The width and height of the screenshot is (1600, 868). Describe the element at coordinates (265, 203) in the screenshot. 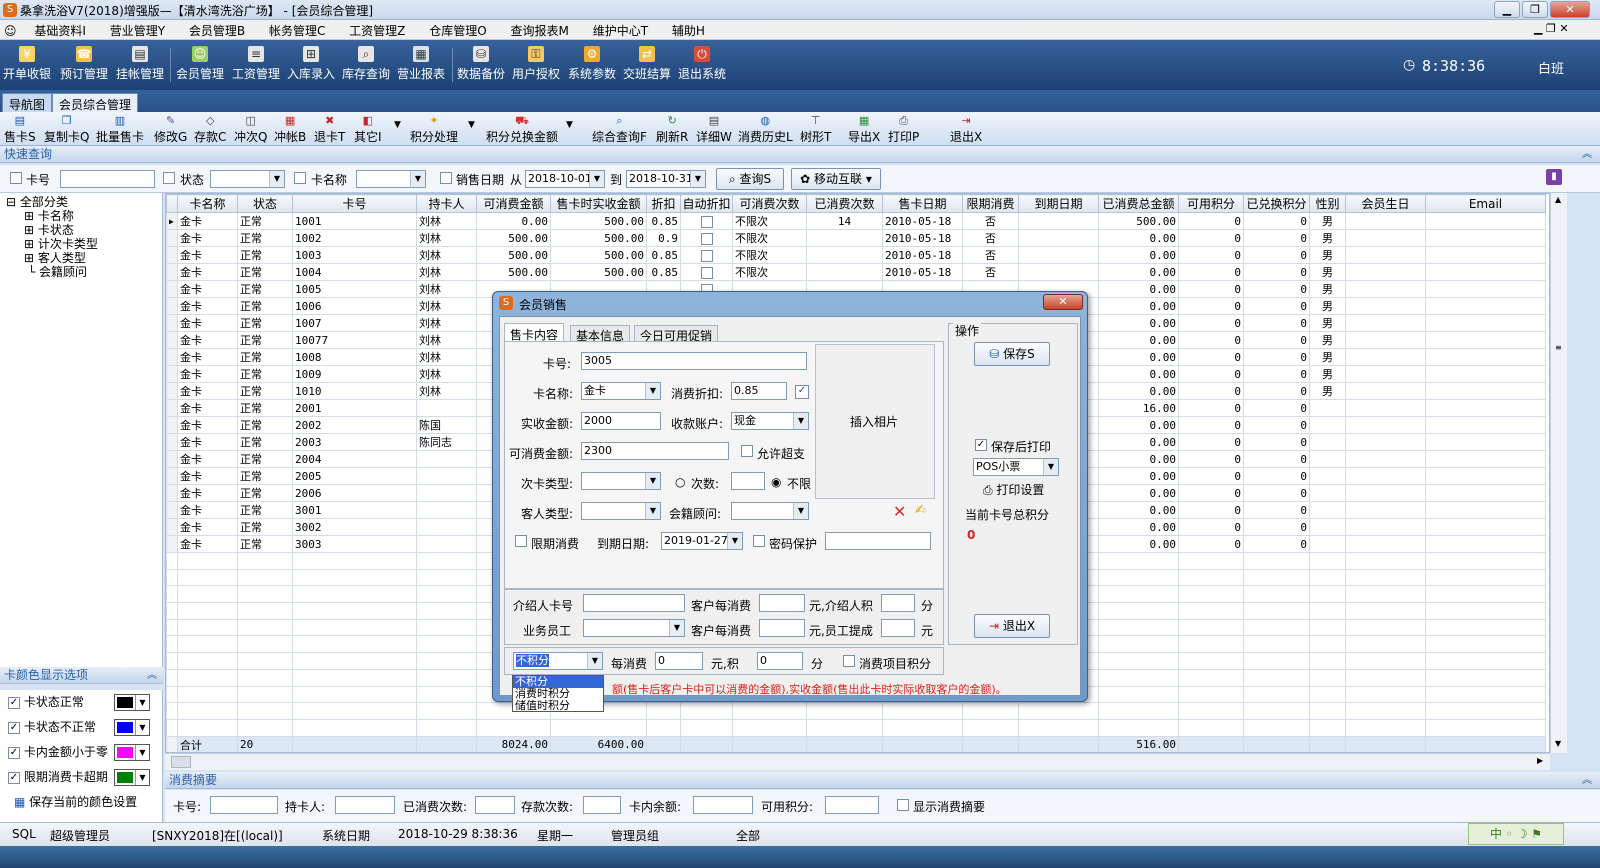

I see `column-header: 状态` at that location.